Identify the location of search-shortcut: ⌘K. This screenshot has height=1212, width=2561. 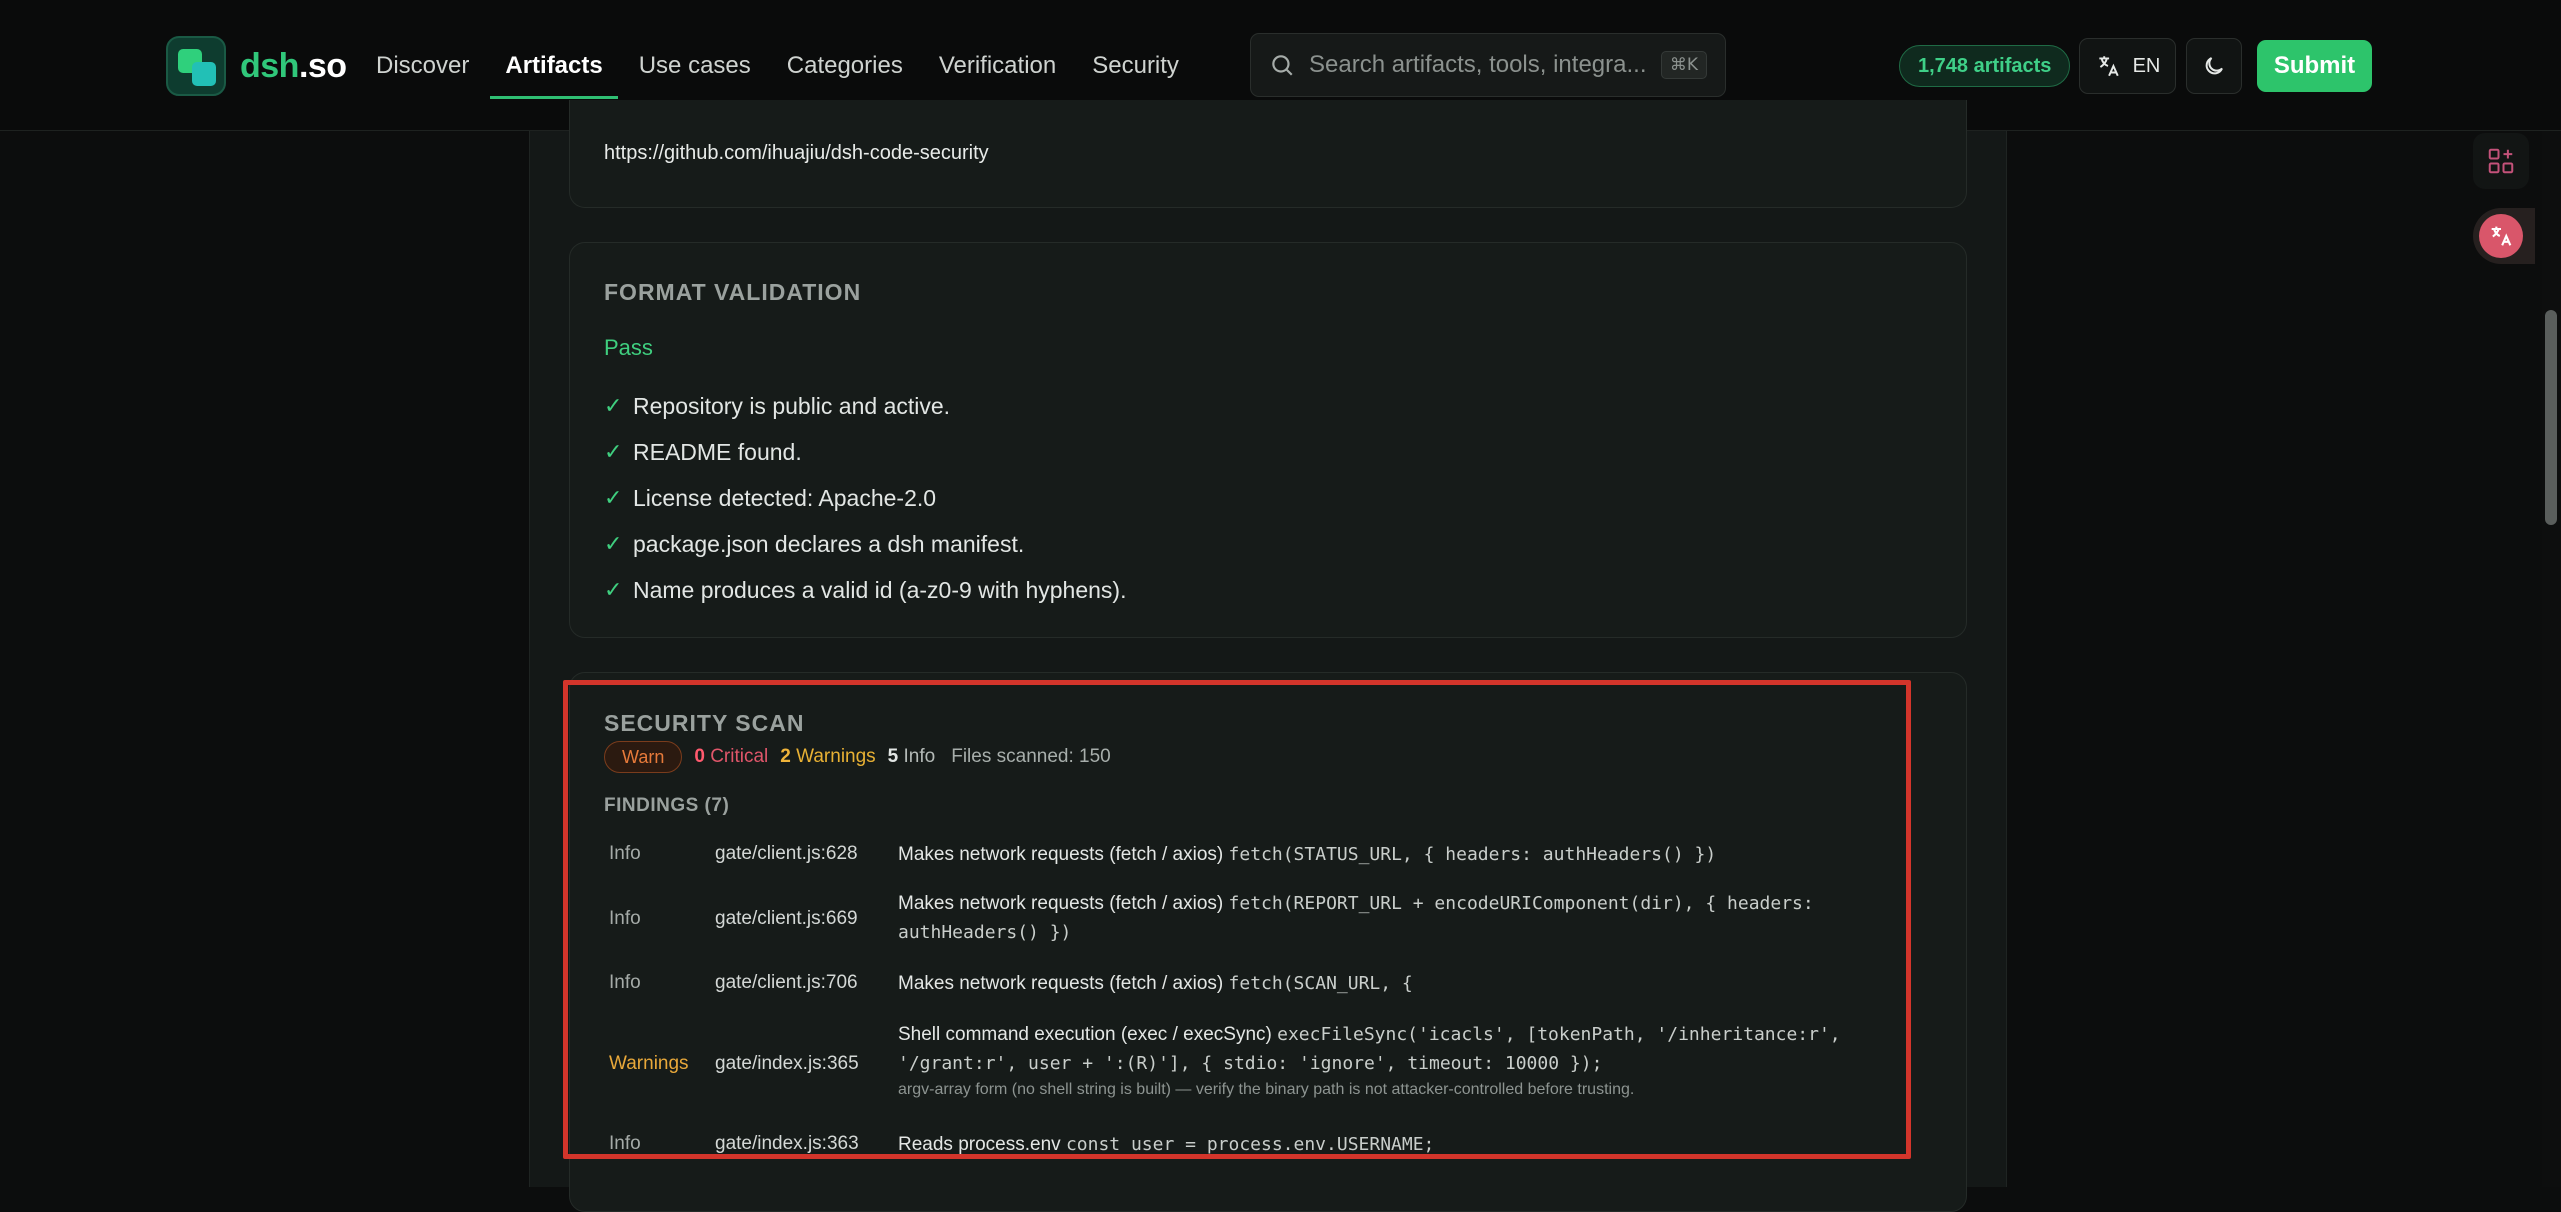
(1683, 65).